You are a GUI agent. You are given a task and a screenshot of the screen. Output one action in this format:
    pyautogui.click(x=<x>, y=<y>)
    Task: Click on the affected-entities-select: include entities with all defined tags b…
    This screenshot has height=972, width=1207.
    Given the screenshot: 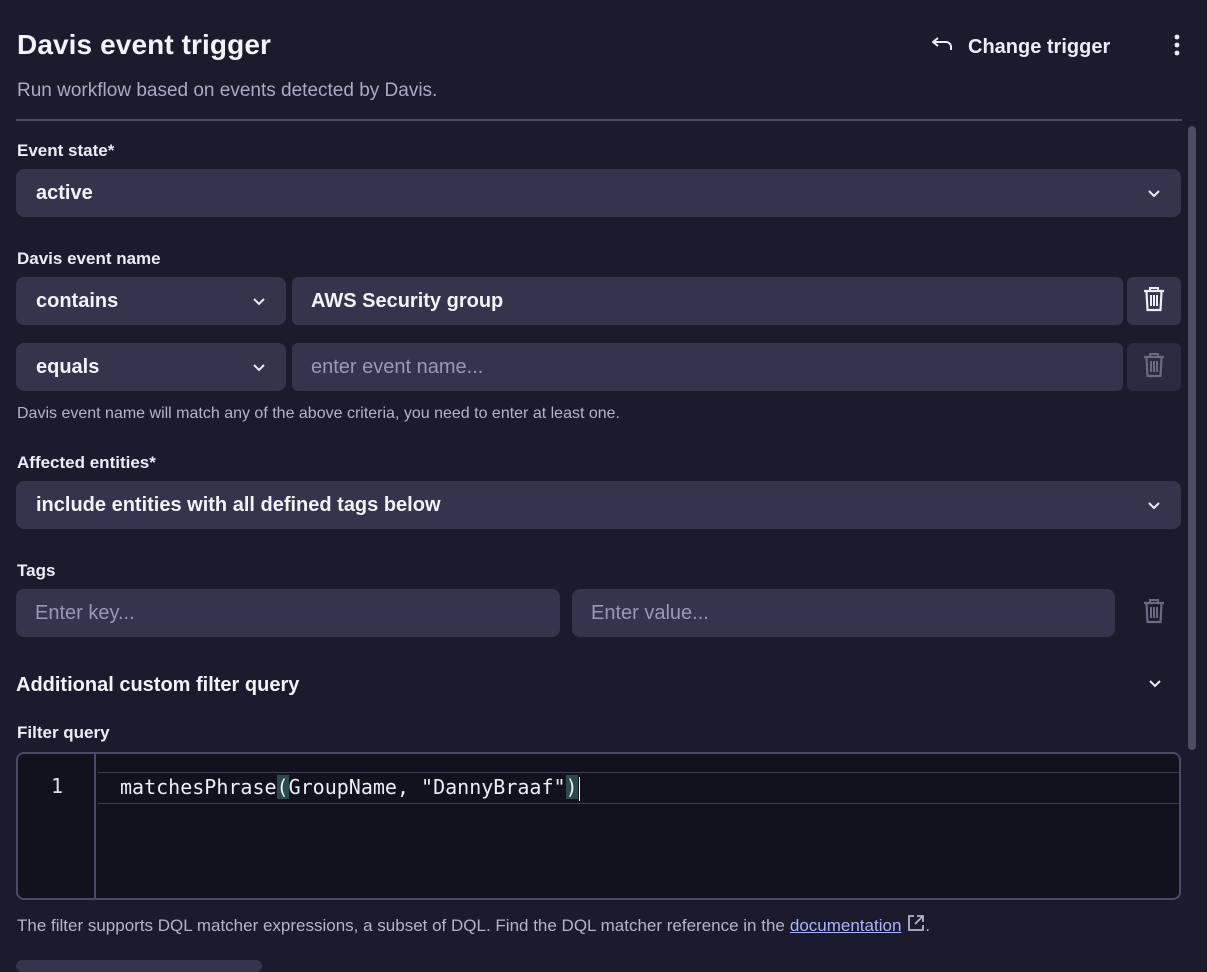 What is the action you would take?
    pyautogui.click(x=598, y=505)
    